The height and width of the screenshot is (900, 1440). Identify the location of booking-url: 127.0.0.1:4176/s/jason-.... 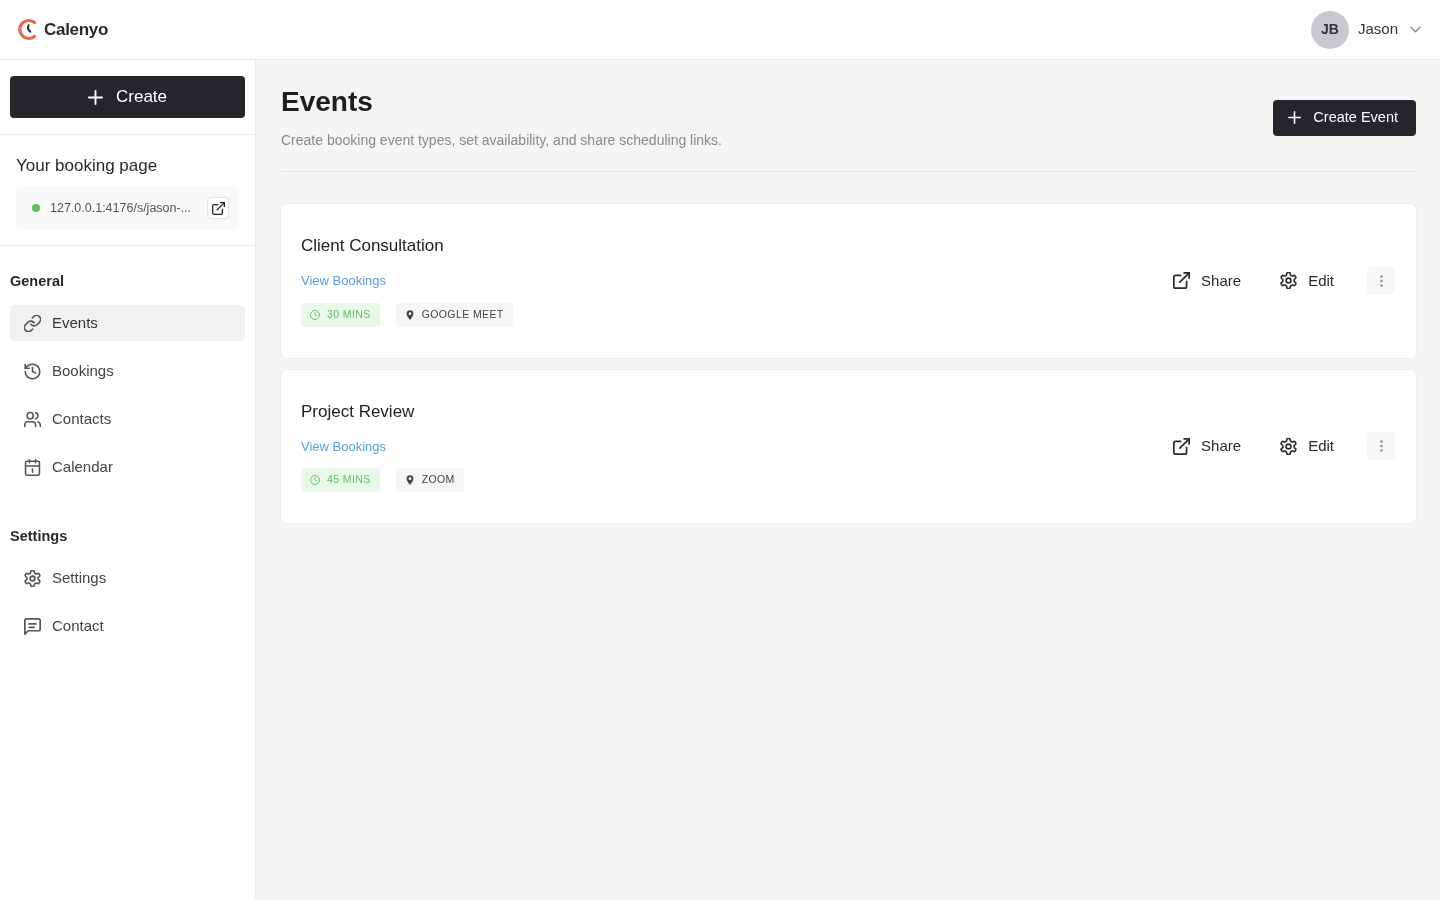
(121, 208).